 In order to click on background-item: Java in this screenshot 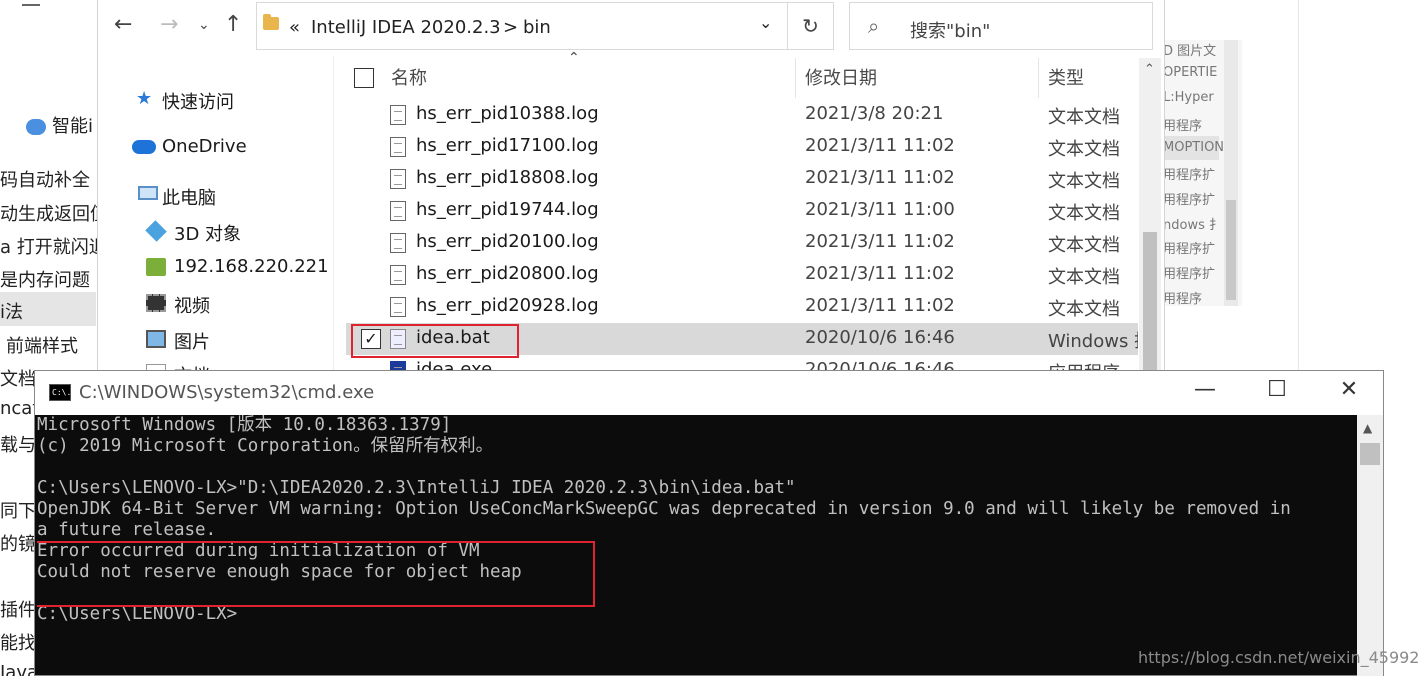, I will do `click(19, 669)`.